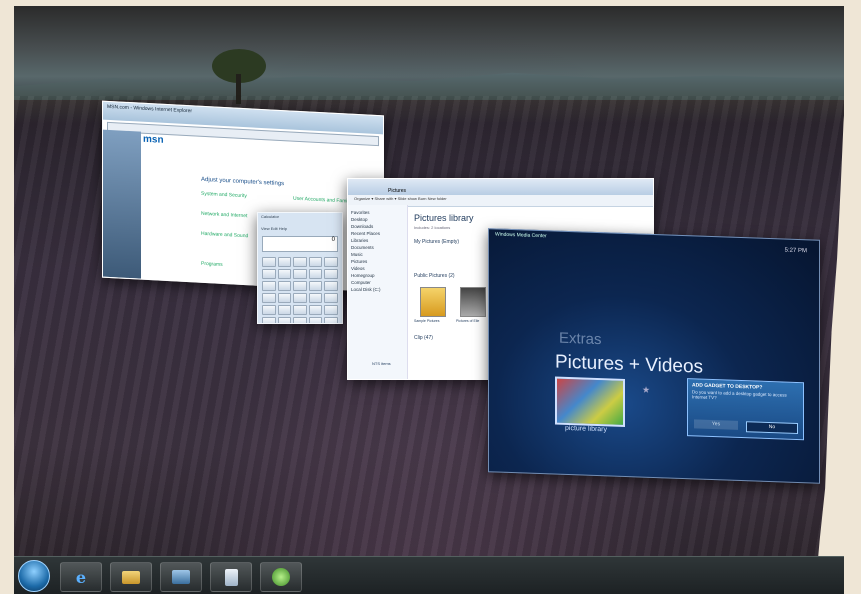 Image resolution: width=861 pixels, height=594 pixels. Describe the element at coordinates (423, 338) in the screenshot. I see `section-header: Clip (47)` at that location.